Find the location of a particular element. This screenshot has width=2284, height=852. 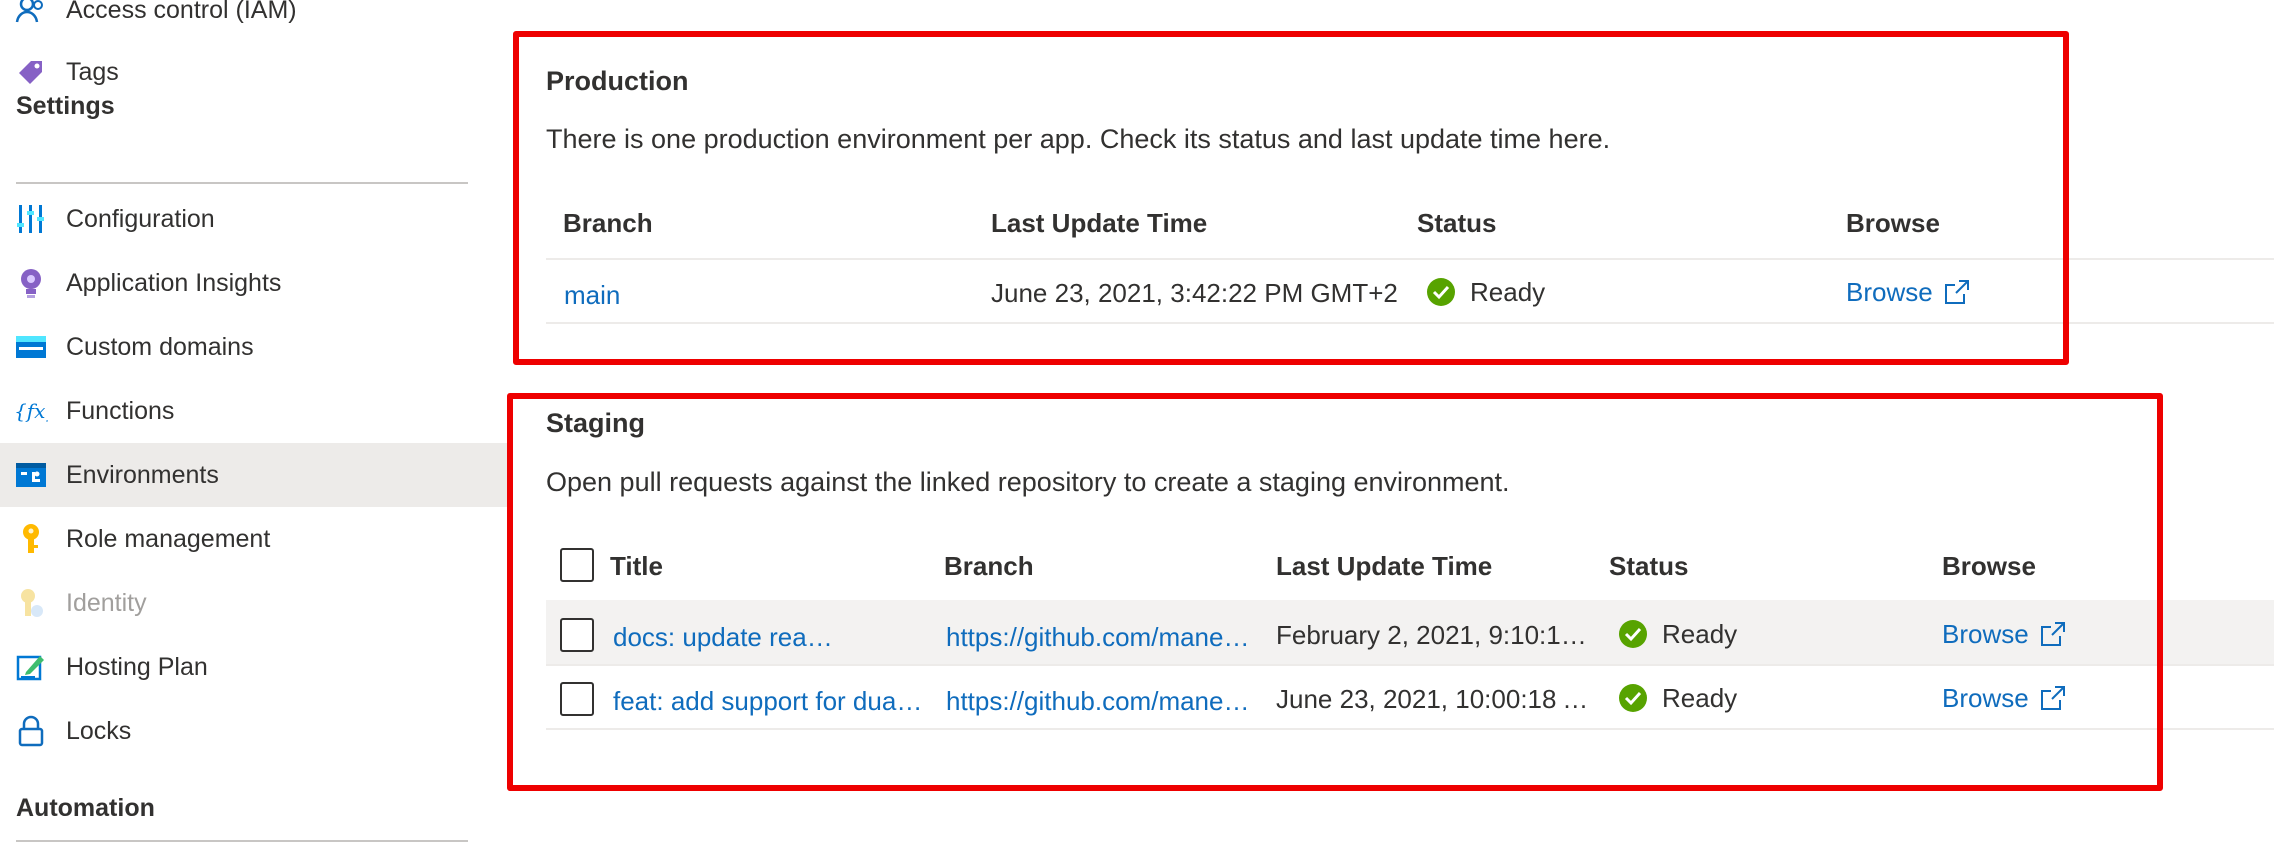

sidebar-item-environments: Environments is located at coordinates (254, 475).